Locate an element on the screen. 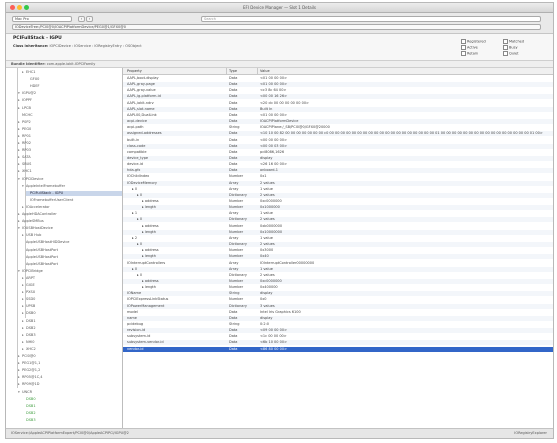  tree-item: ▸ DSB0 is located at coordinates (72, 313).